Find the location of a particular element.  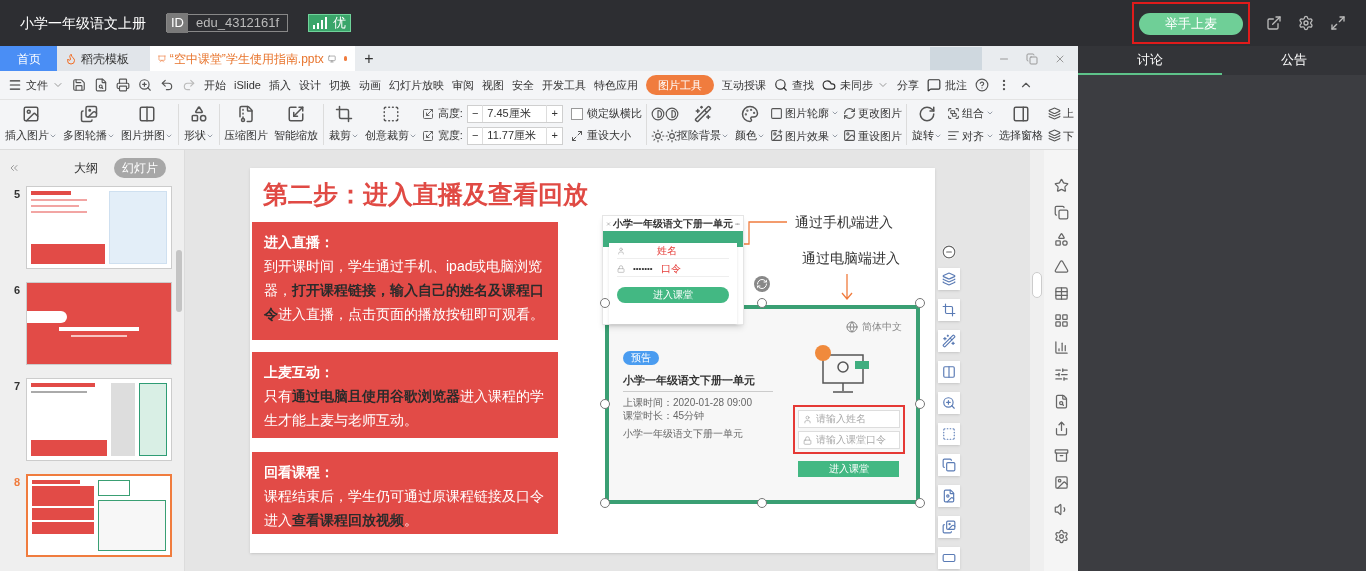

menu-tab: 互动授课 is located at coordinates (743, 85).